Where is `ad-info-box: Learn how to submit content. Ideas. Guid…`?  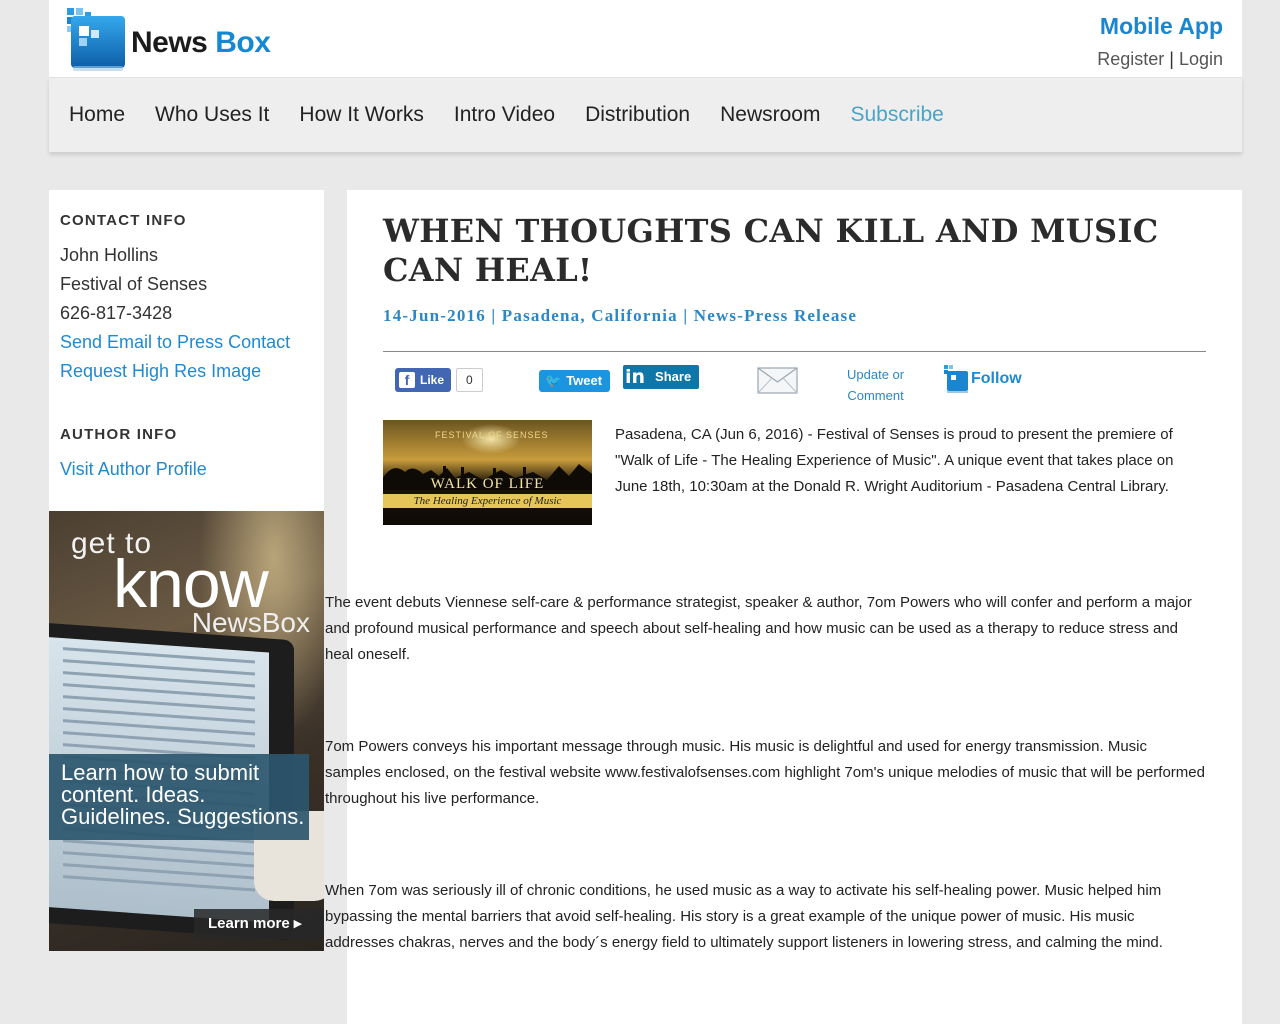 ad-info-box: Learn how to submit content. Ideas. Guid… is located at coordinates (179, 797).